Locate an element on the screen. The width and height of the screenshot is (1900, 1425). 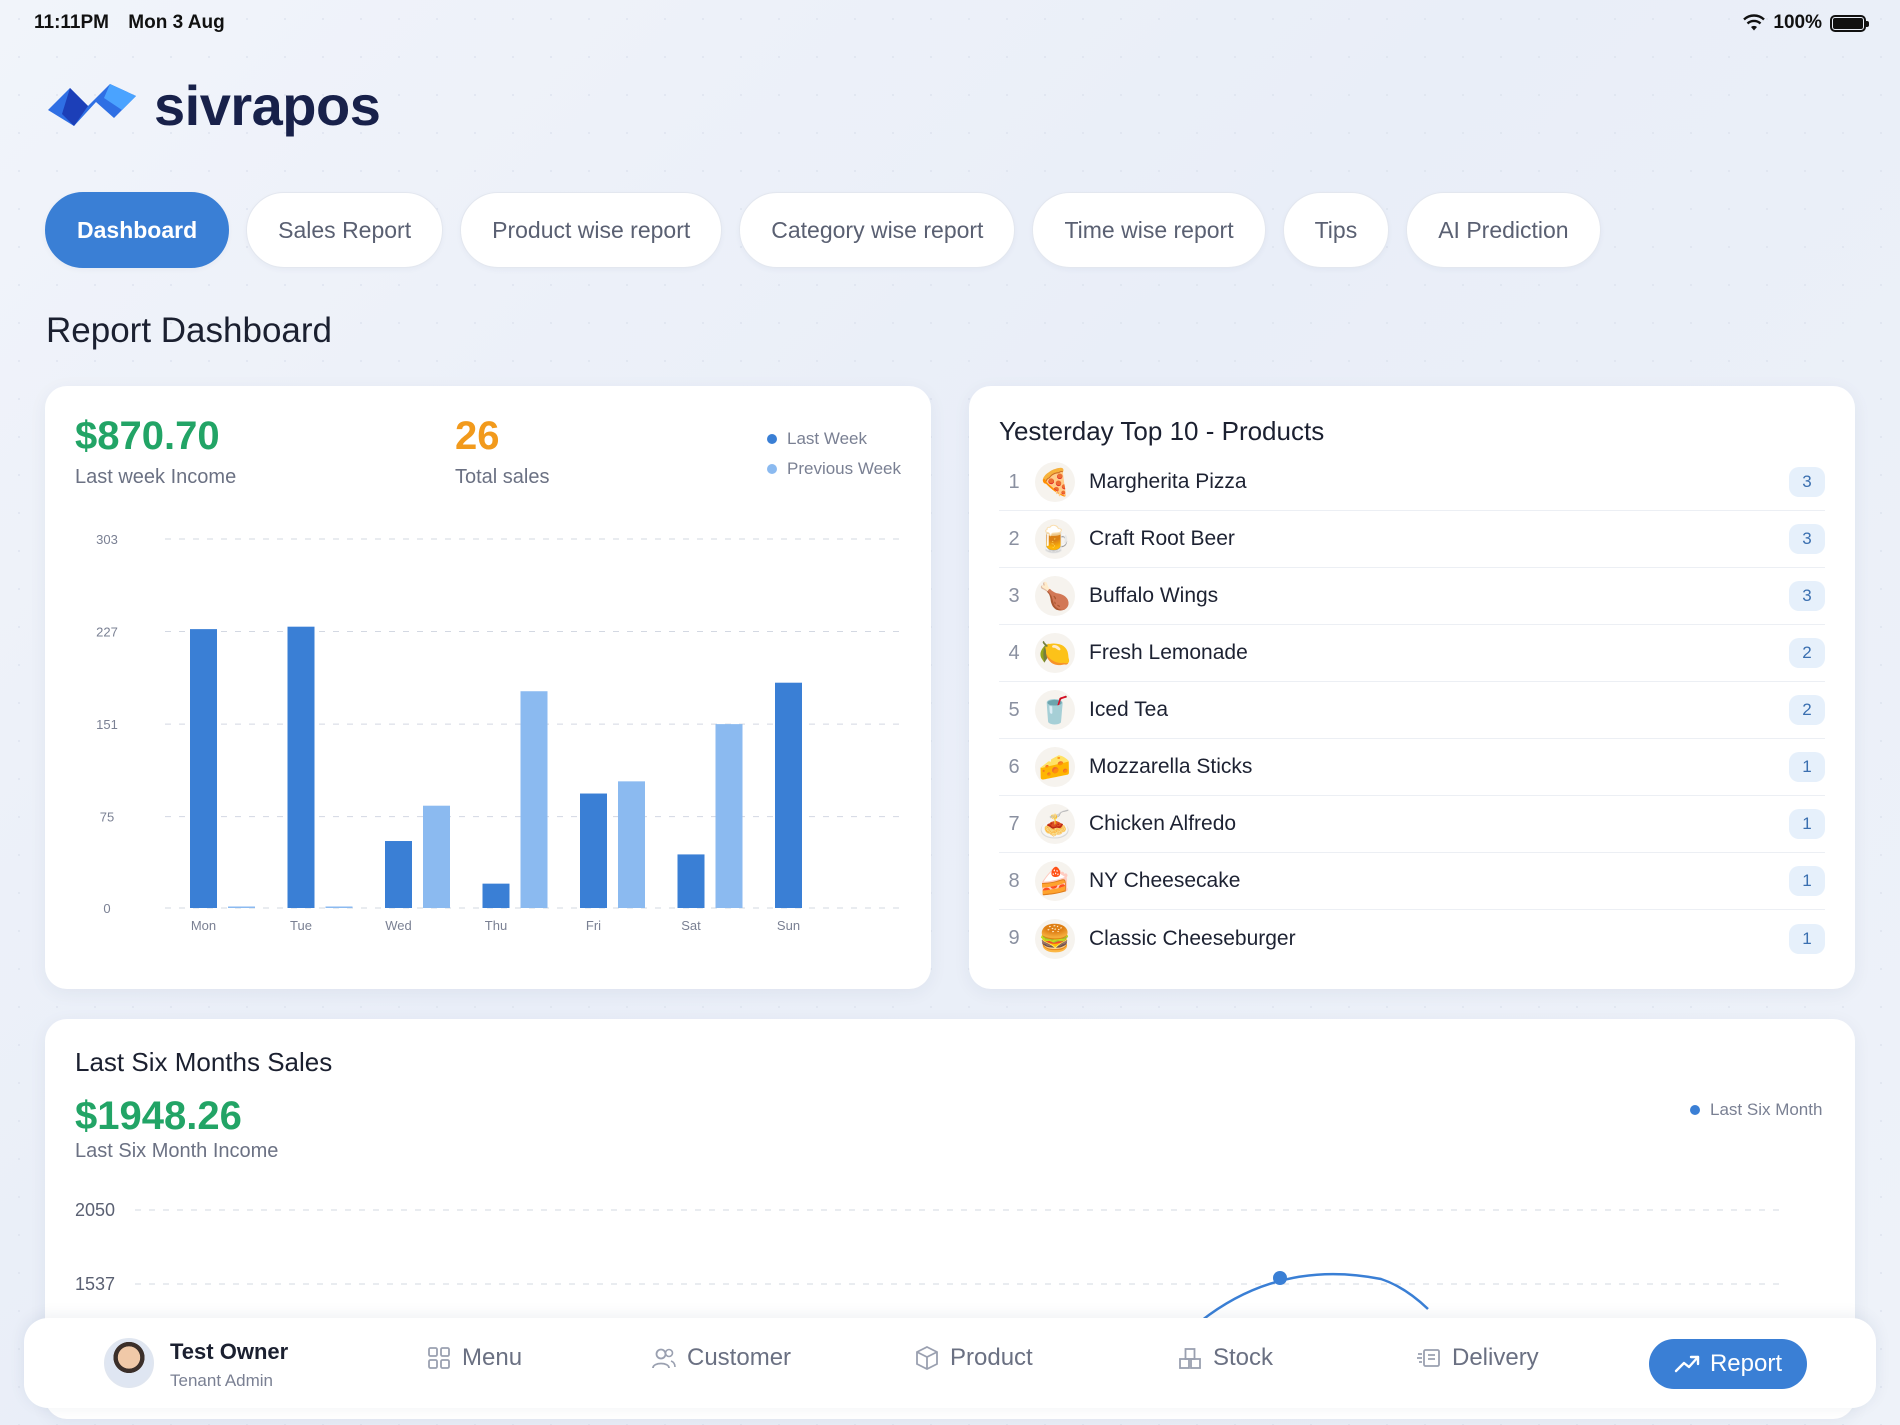
product-rank: 7 is located at coordinates (1014, 823).